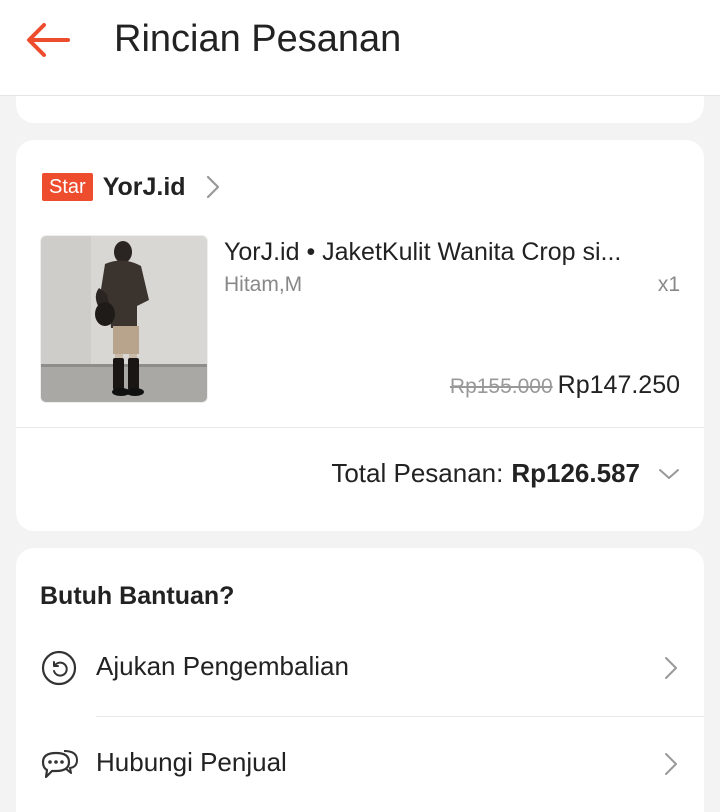  What do you see at coordinates (501, 386) in the screenshot?
I see `original-price: Rp155.000` at bounding box center [501, 386].